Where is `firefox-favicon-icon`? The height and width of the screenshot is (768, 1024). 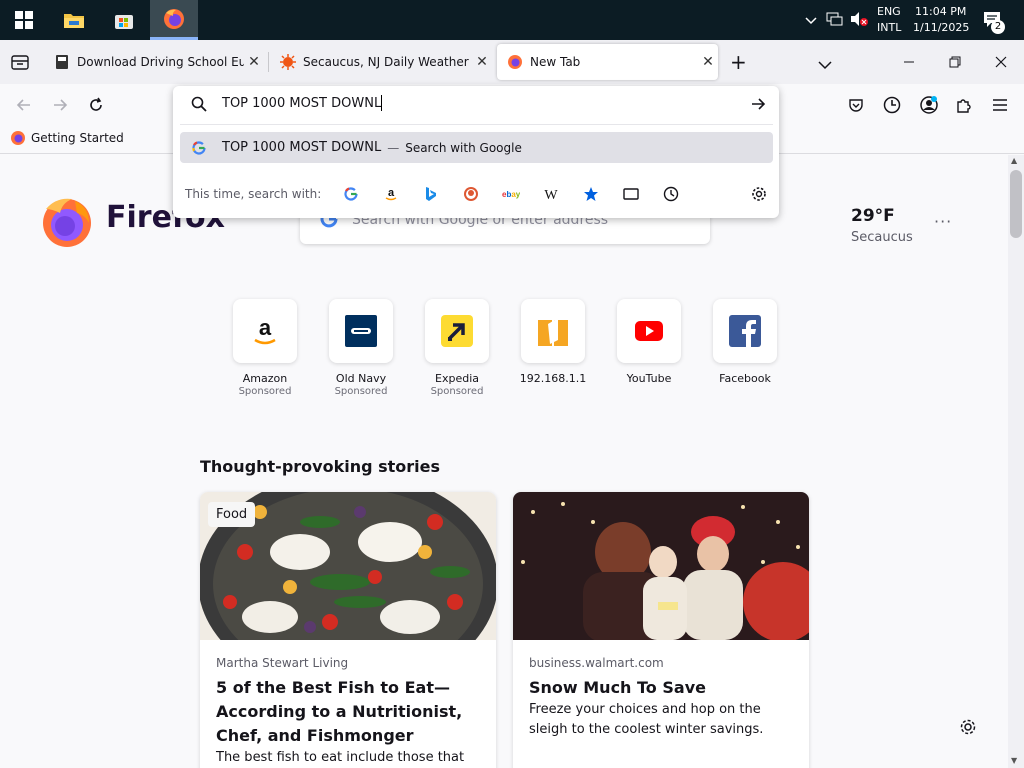 firefox-favicon-icon is located at coordinates (515, 62).